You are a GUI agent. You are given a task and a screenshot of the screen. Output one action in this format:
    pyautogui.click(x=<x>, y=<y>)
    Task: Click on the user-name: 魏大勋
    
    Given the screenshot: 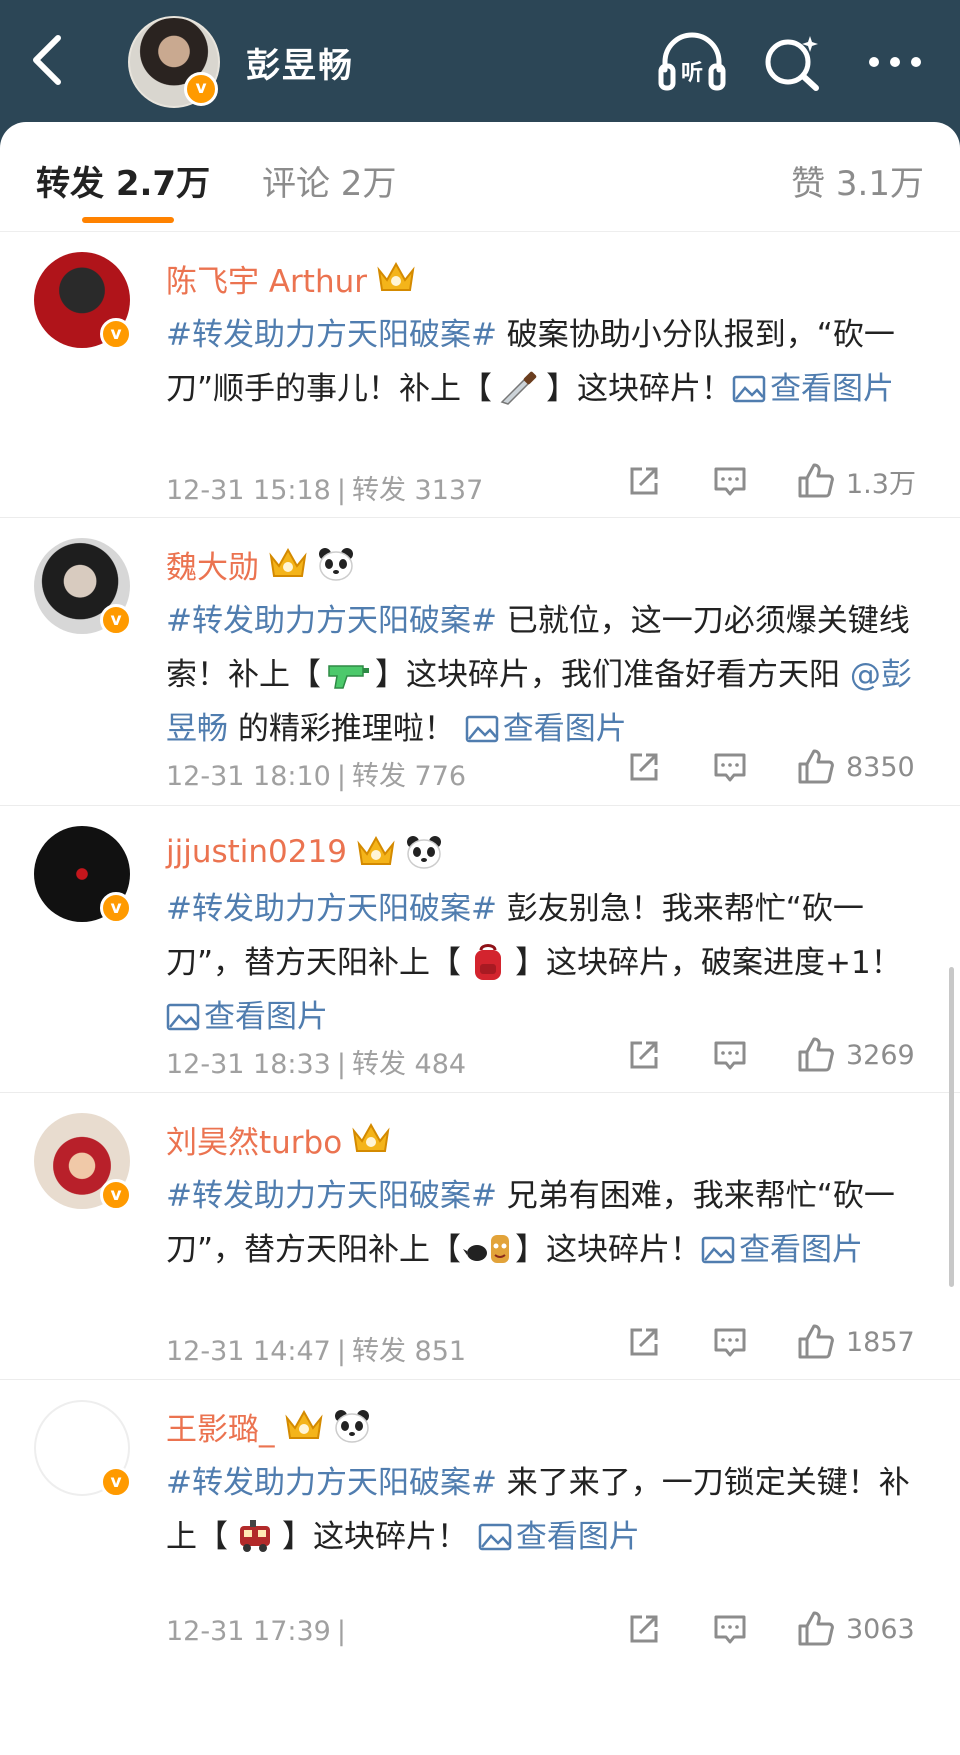 What is the action you would take?
    pyautogui.click(x=212, y=564)
    